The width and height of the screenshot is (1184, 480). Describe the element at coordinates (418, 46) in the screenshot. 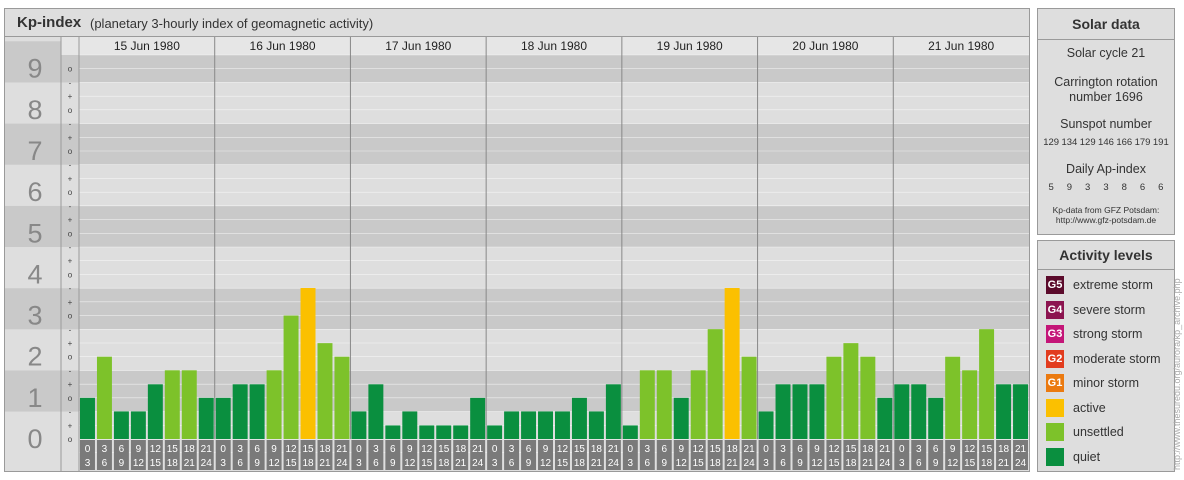

I see `day-label: 17 Jun 1980` at that location.